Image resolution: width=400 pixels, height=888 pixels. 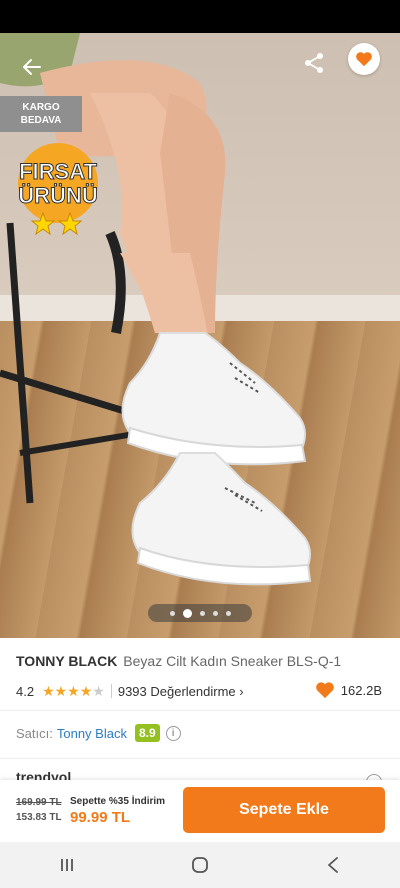 What do you see at coordinates (361, 690) in the screenshot?
I see `favorite-count-value: 162.2B` at bounding box center [361, 690].